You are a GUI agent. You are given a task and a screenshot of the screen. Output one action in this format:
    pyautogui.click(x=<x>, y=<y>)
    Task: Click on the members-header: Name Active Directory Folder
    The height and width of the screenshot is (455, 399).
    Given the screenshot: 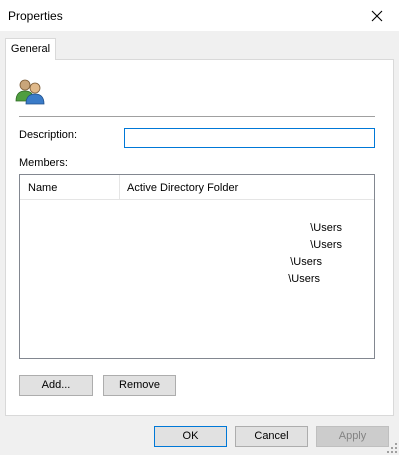 What is the action you would take?
    pyautogui.click(x=197, y=187)
    